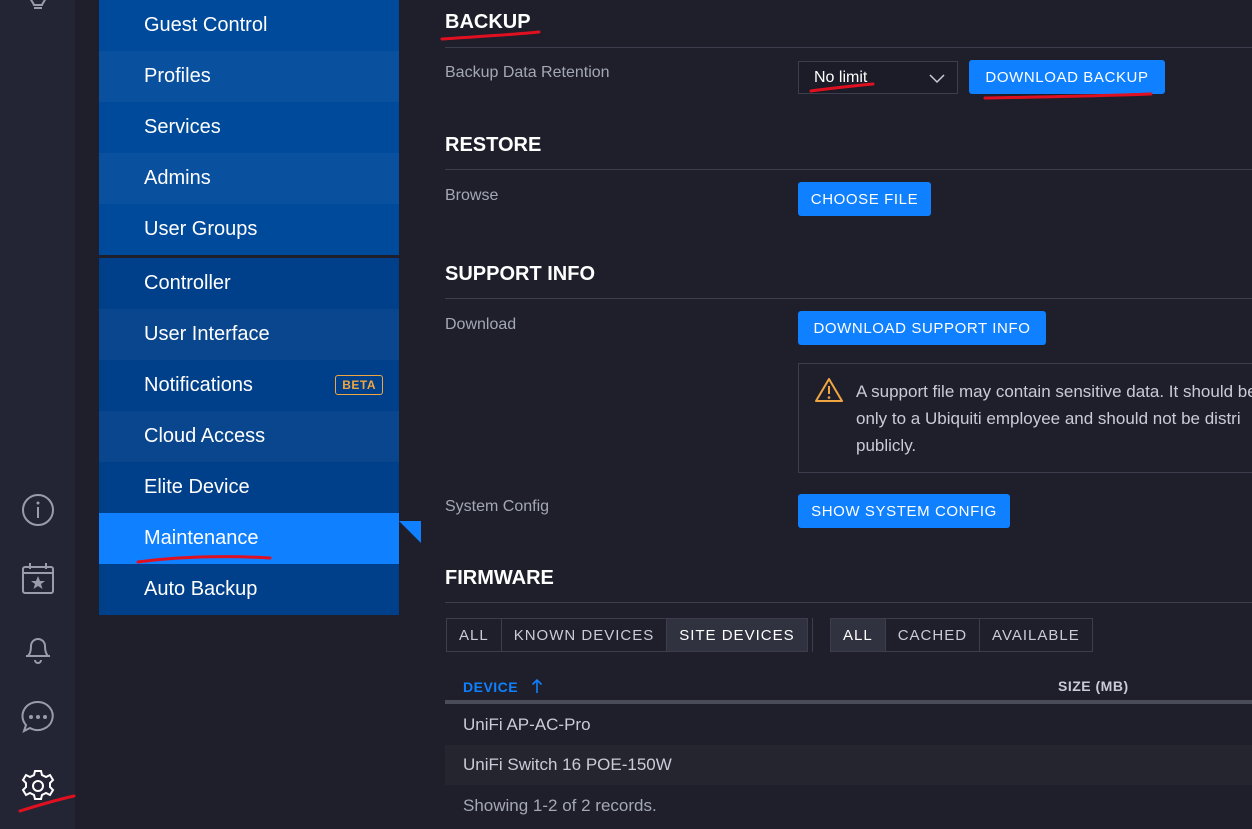 The height and width of the screenshot is (829, 1252). I want to click on nav-item-user-groups: User Groups, so click(249, 229).